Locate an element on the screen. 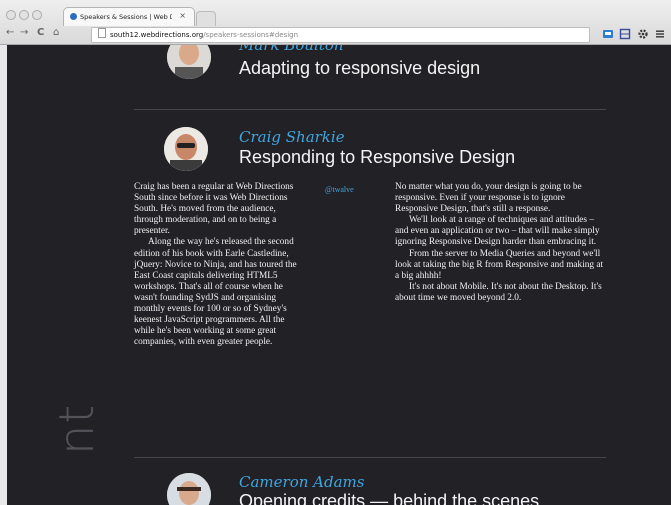  url-path: /speakers-sessions#design is located at coordinates (251, 35).